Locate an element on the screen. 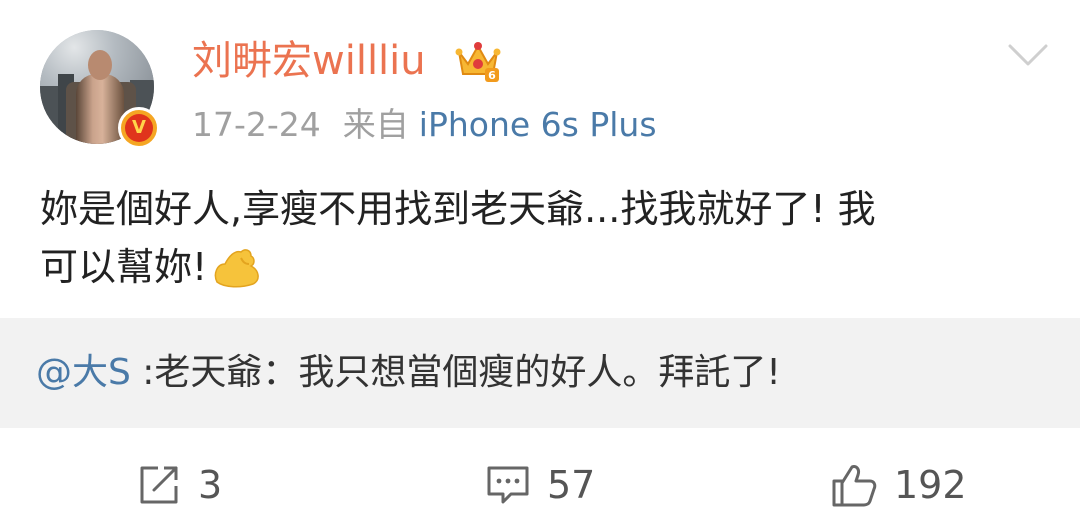  repost-button: 3 is located at coordinates (179, 485).